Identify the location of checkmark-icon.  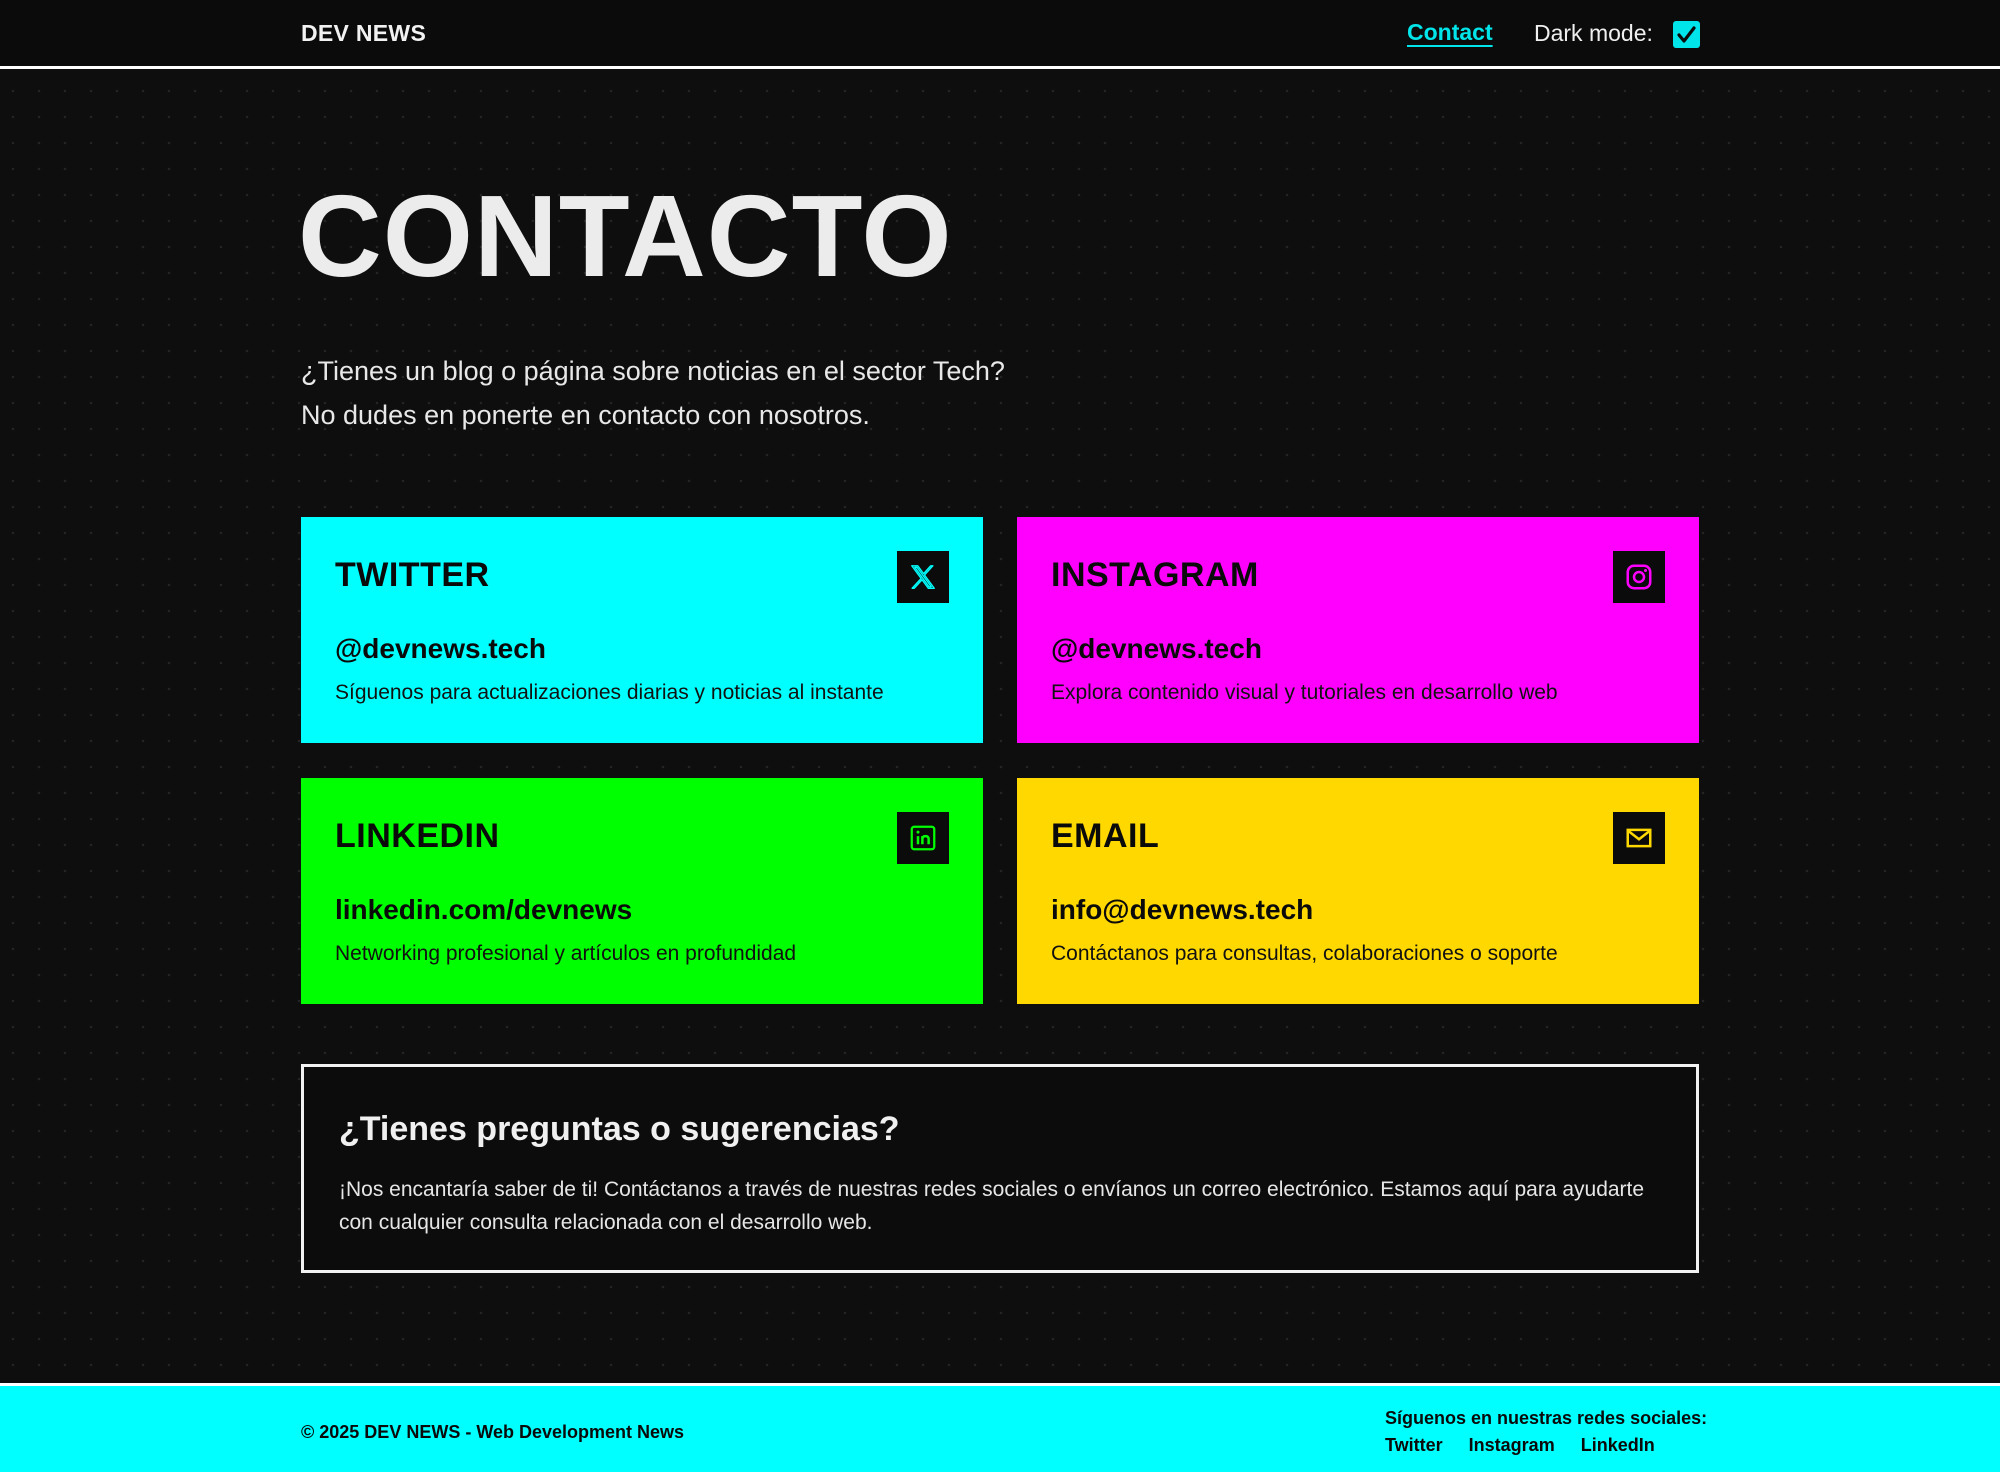
(1686, 34).